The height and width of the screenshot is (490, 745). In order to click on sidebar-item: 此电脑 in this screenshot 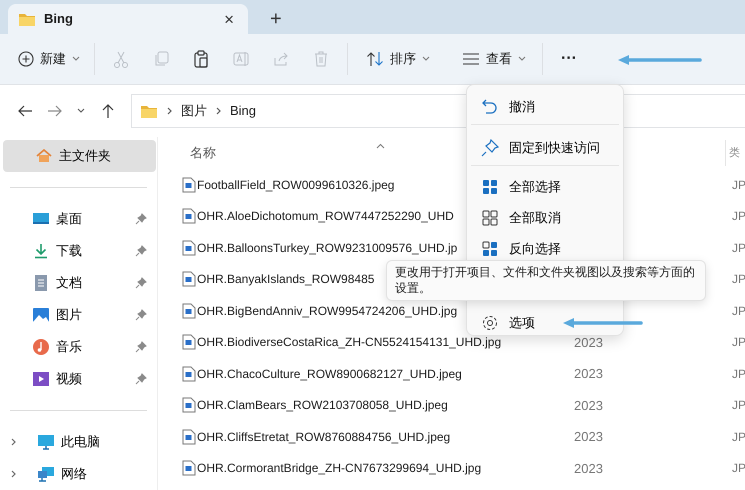, I will do `click(78, 442)`.